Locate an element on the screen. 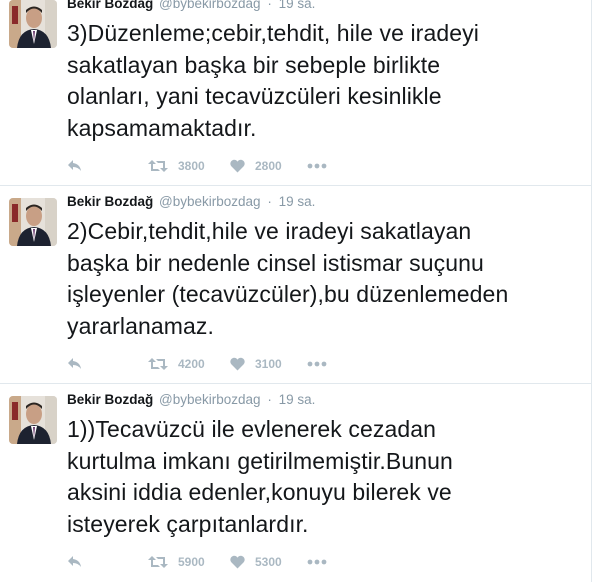 This screenshot has height=585, width=592. like-count: 5300 is located at coordinates (268, 562).